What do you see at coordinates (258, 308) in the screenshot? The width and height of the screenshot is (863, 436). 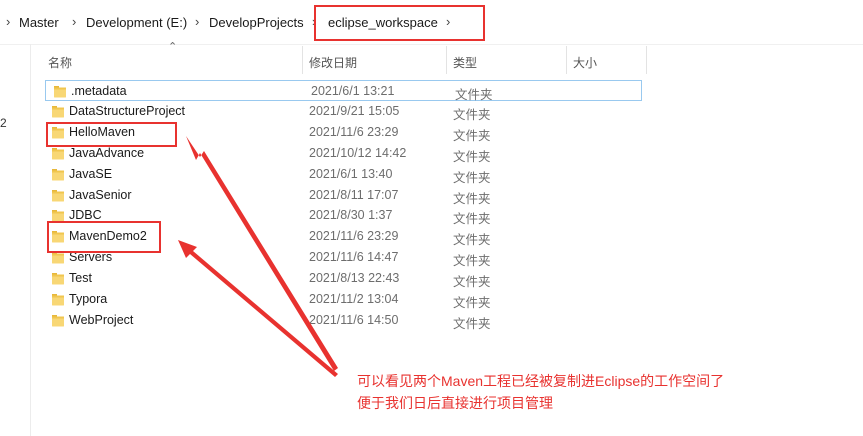 I see `arrow-to-mavendemo2` at bounding box center [258, 308].